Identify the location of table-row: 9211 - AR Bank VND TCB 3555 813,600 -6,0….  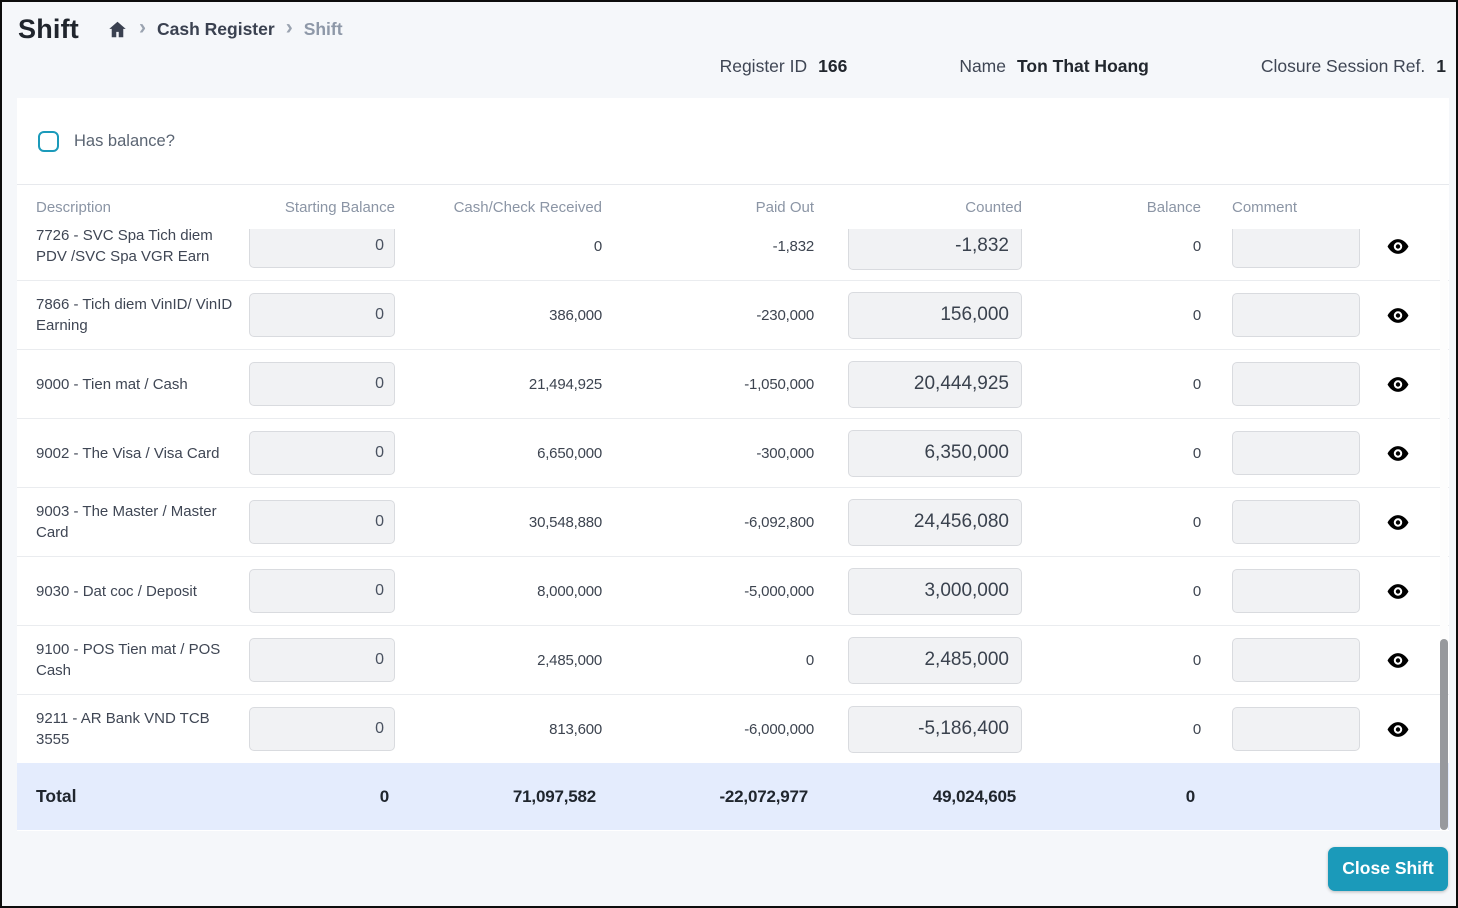
(733, 729).